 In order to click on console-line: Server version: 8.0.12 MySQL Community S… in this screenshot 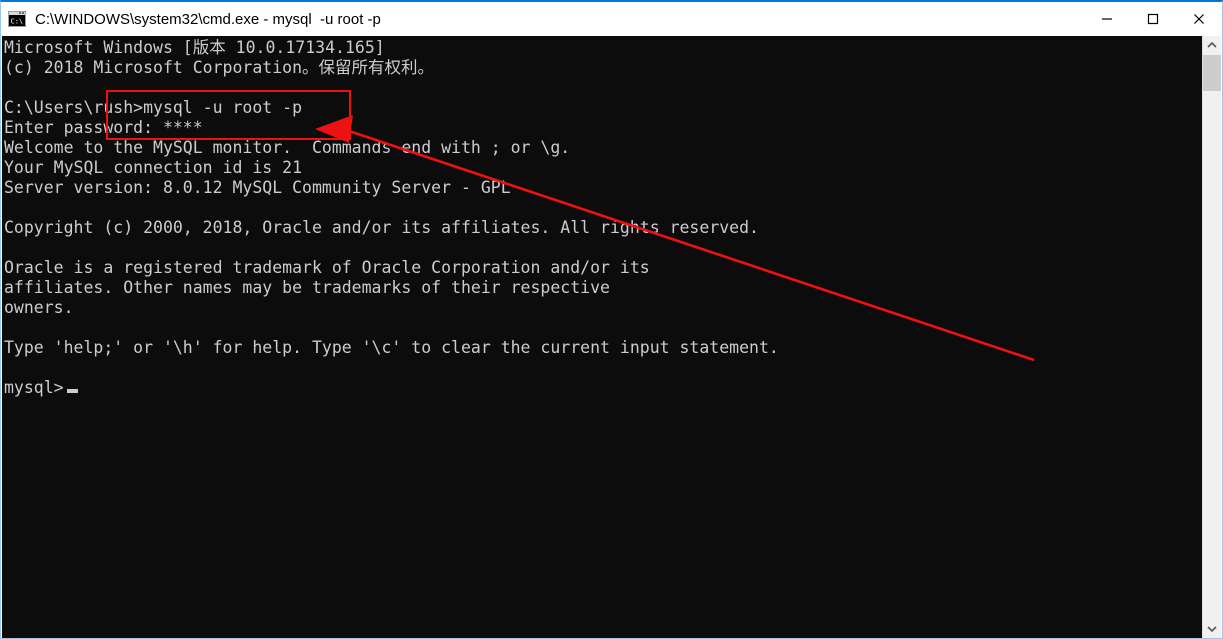, I will do `click(257, 187)`.